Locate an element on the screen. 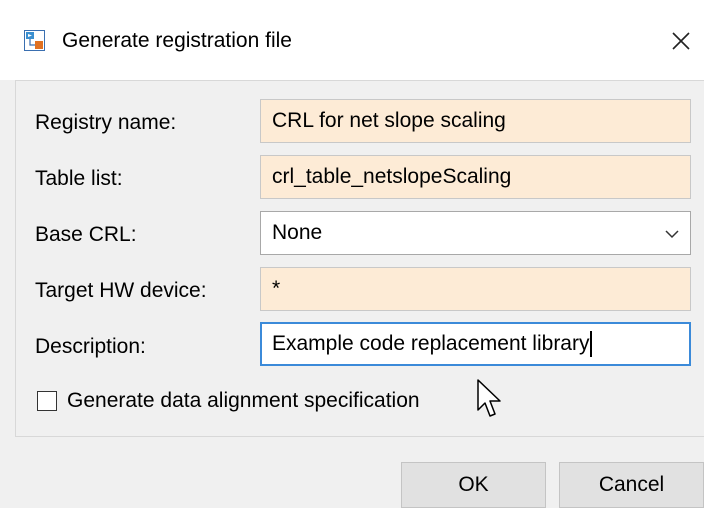 The image size is (704, 508). table-list-label: Table list: is located at coordinates (79, 178).